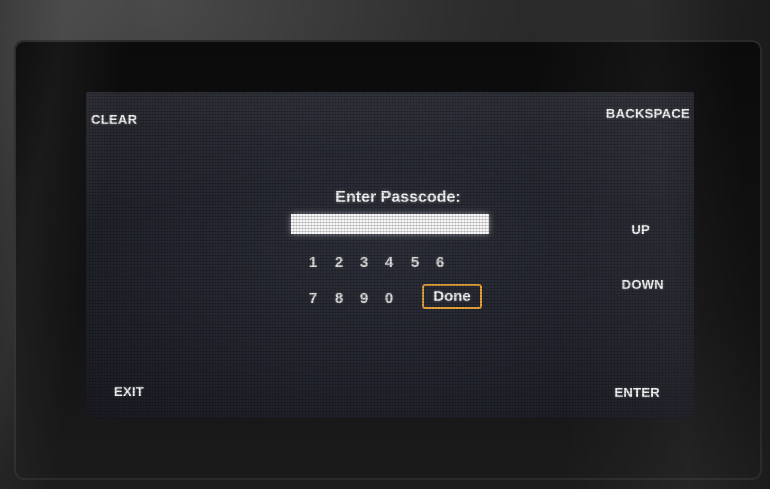 The height and width of the screenshot is (489, 770). What do you see at coordinates (364, 298) in the screenshot?
I see `key-9: 9` at bounding box center [364, 298].